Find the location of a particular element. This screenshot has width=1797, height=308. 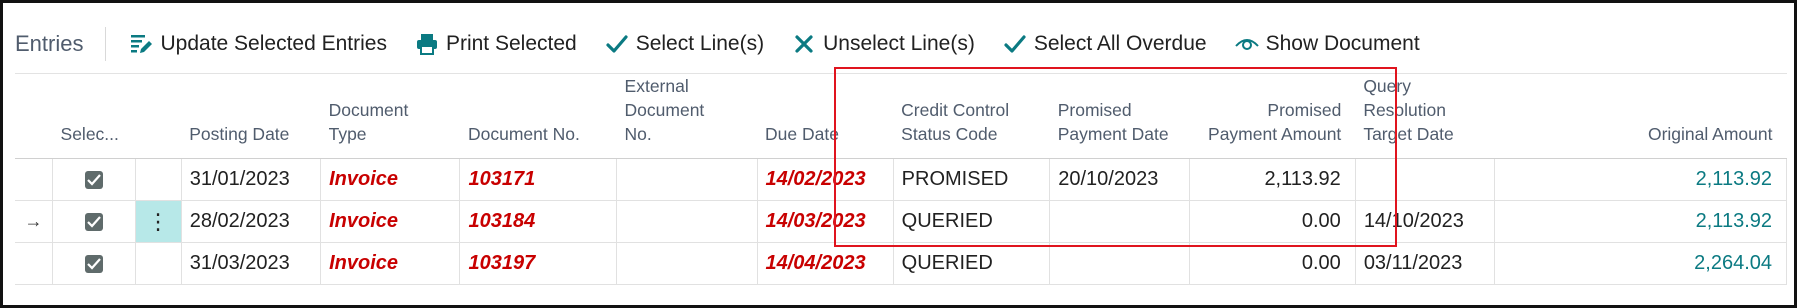

current-row-arrow-icon: → is located at coordinates (34, 221).